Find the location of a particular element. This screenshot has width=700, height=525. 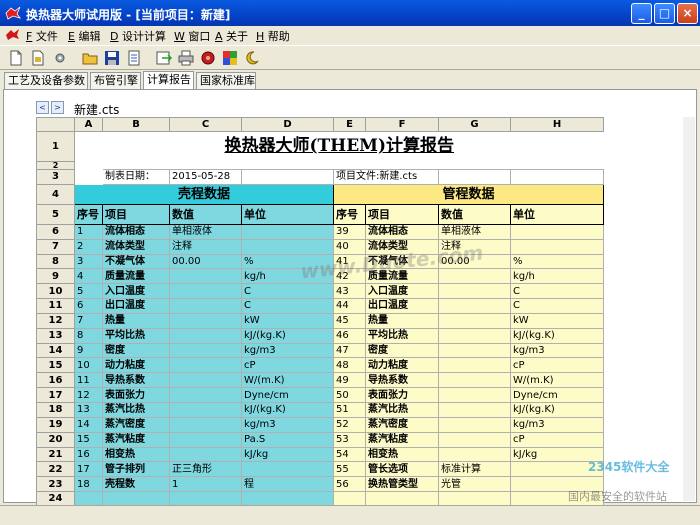

moon-icon is located at coordinates (252, 58).